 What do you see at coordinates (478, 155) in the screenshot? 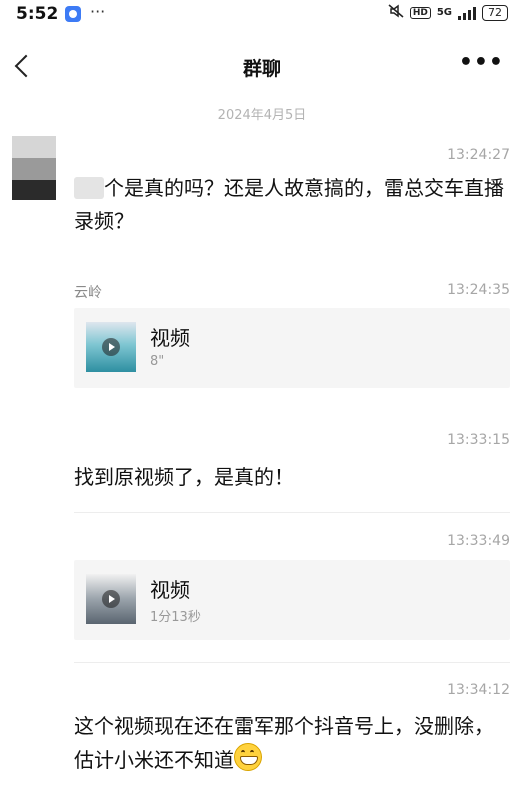
I see `message-time: 13:24:27` at bounding box center [478, 155].